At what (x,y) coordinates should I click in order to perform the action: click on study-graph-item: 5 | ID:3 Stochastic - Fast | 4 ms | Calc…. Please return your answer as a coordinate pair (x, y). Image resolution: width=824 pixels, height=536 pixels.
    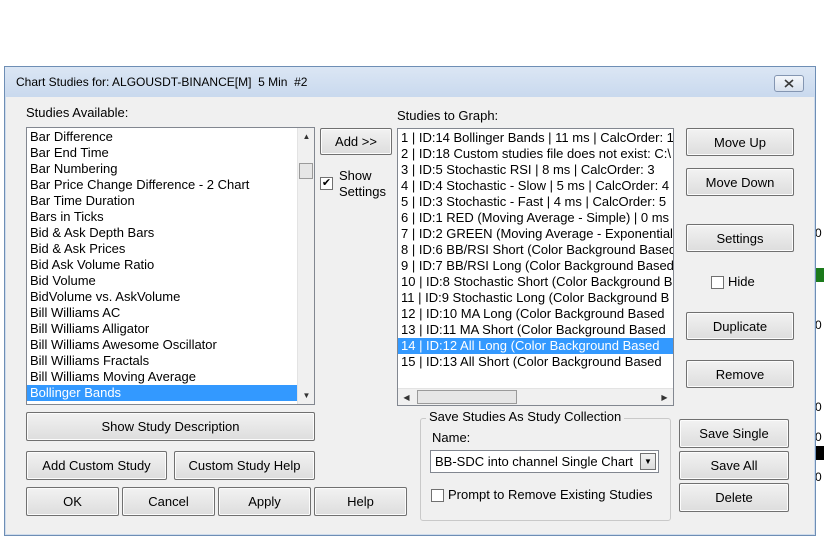
    Looking at the image, I should click on (535, 202).